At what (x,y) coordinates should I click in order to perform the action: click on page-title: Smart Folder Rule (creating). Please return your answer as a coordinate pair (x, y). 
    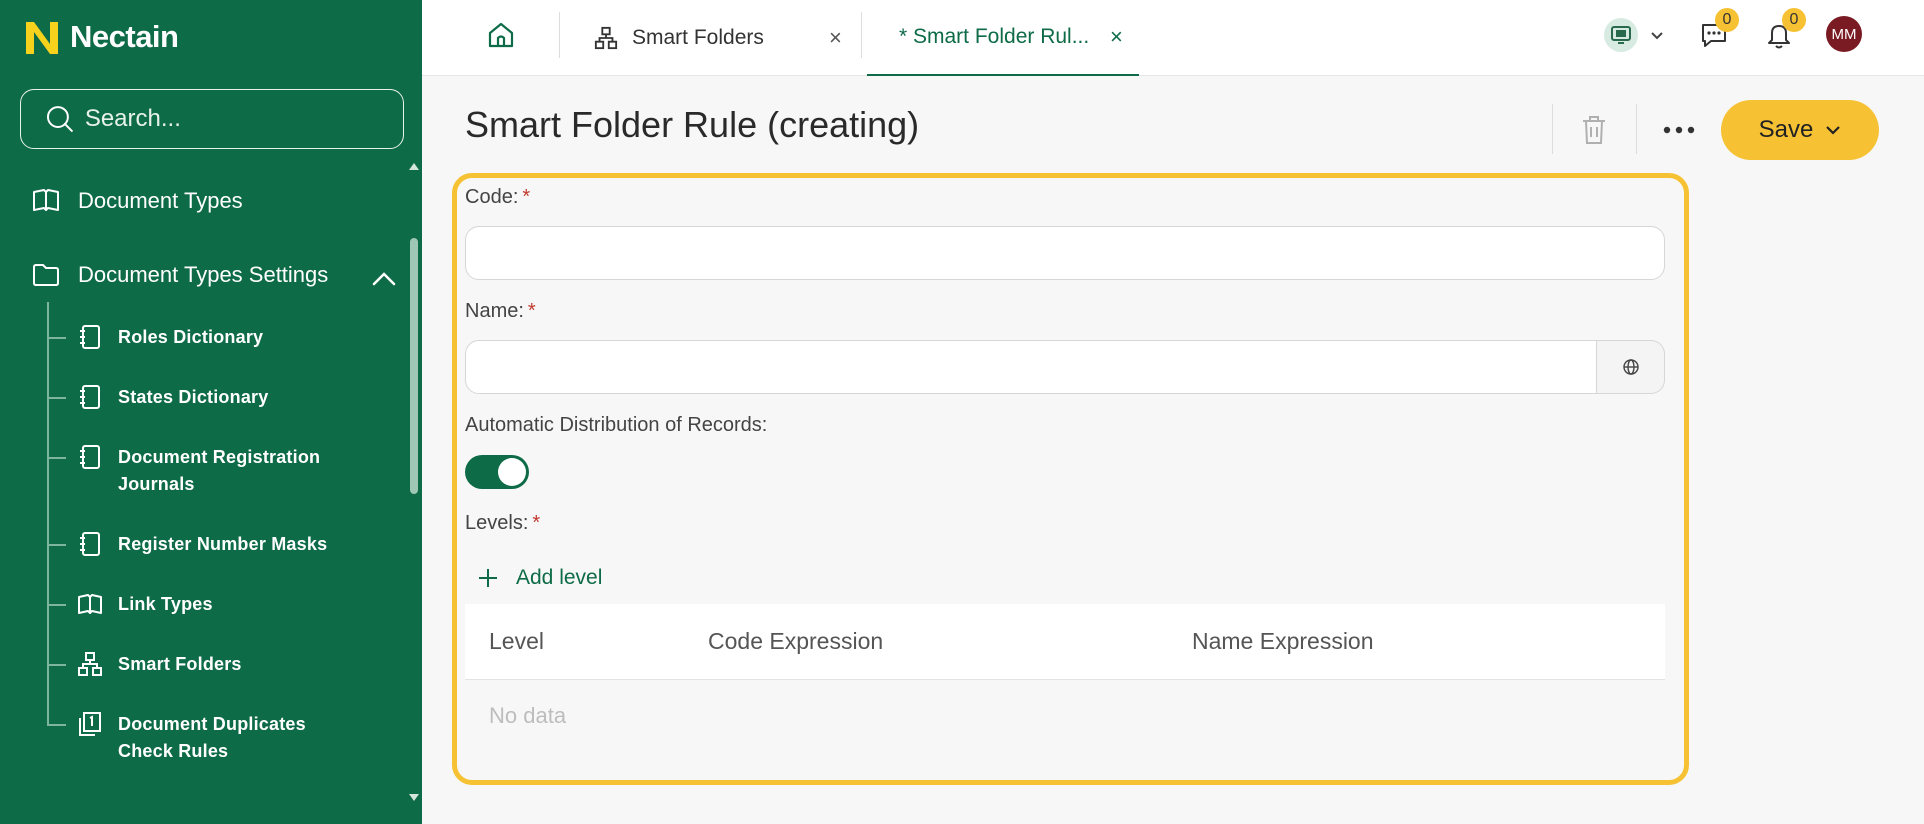
    Looking at the image, I should click on (692, 124).